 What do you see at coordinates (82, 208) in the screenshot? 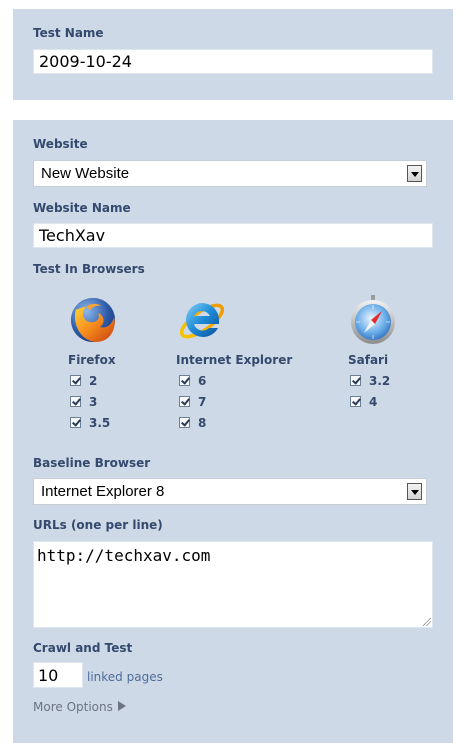
I see `website-name-label: Website Name` at bounding box center [82, 208].